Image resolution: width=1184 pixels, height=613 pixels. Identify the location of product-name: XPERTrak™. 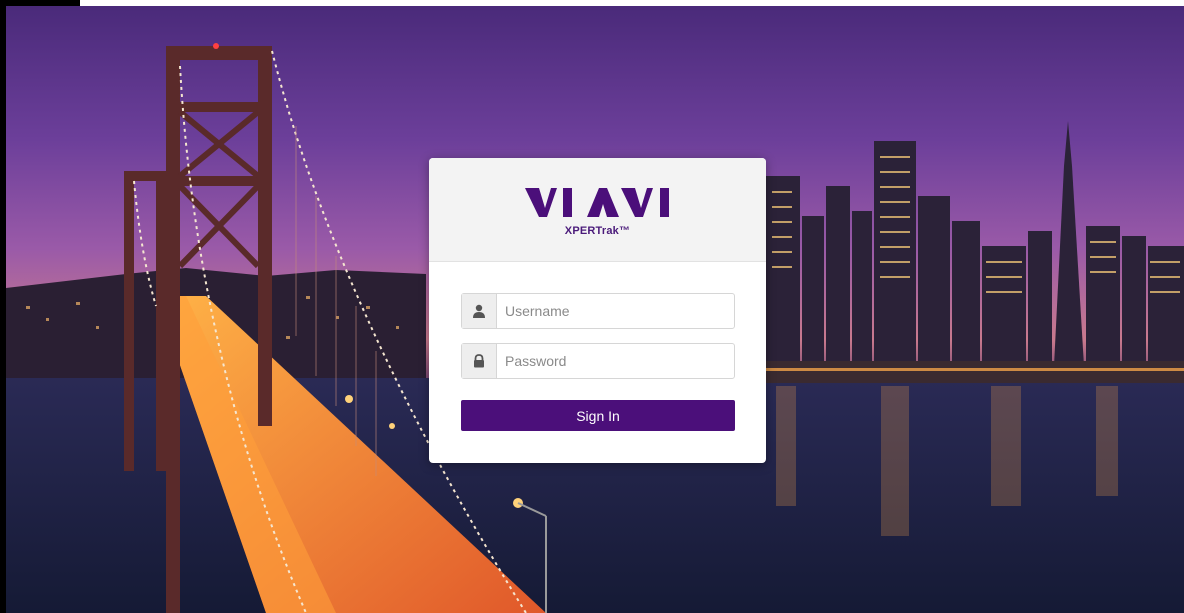
(597, 231).